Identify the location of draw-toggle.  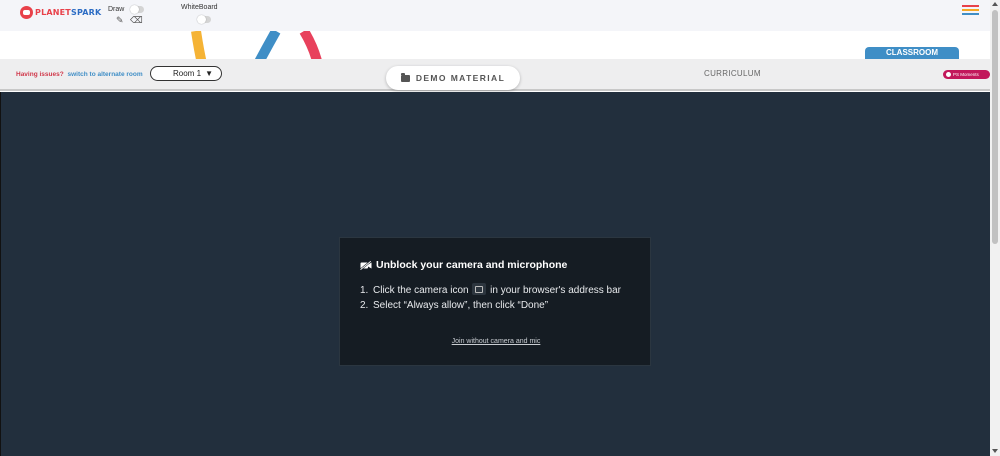
(137, 9).